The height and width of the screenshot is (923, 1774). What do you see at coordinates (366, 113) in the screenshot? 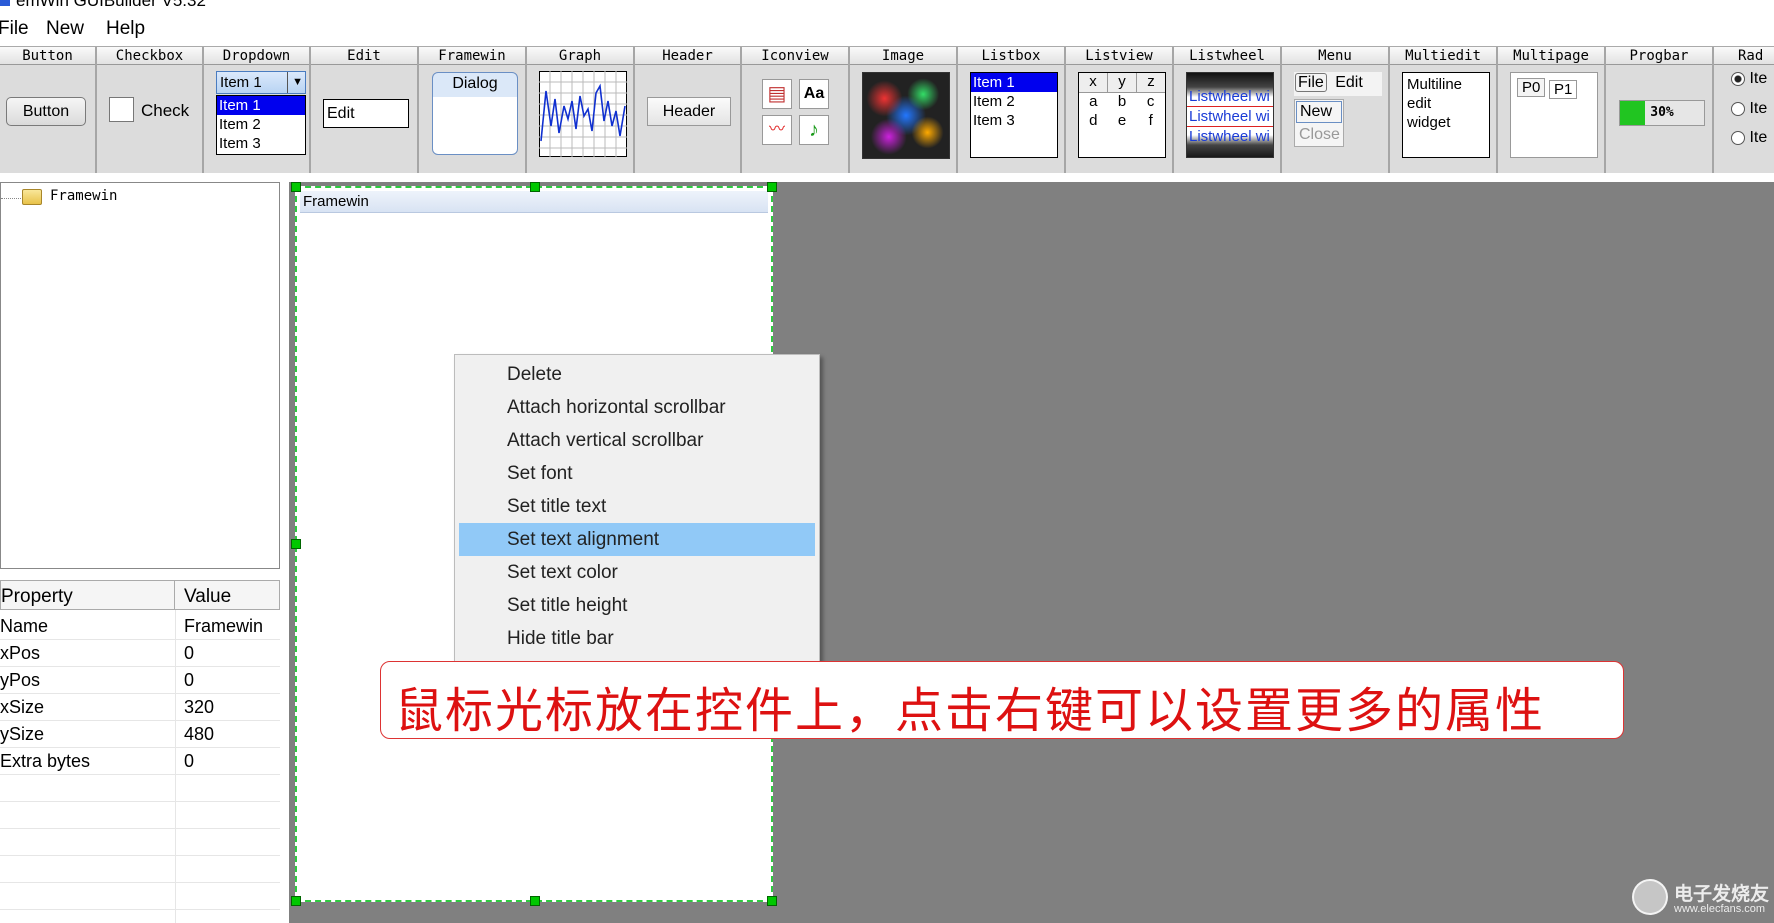
I see `edit-field: Edit` at bounding box center [366, 113].